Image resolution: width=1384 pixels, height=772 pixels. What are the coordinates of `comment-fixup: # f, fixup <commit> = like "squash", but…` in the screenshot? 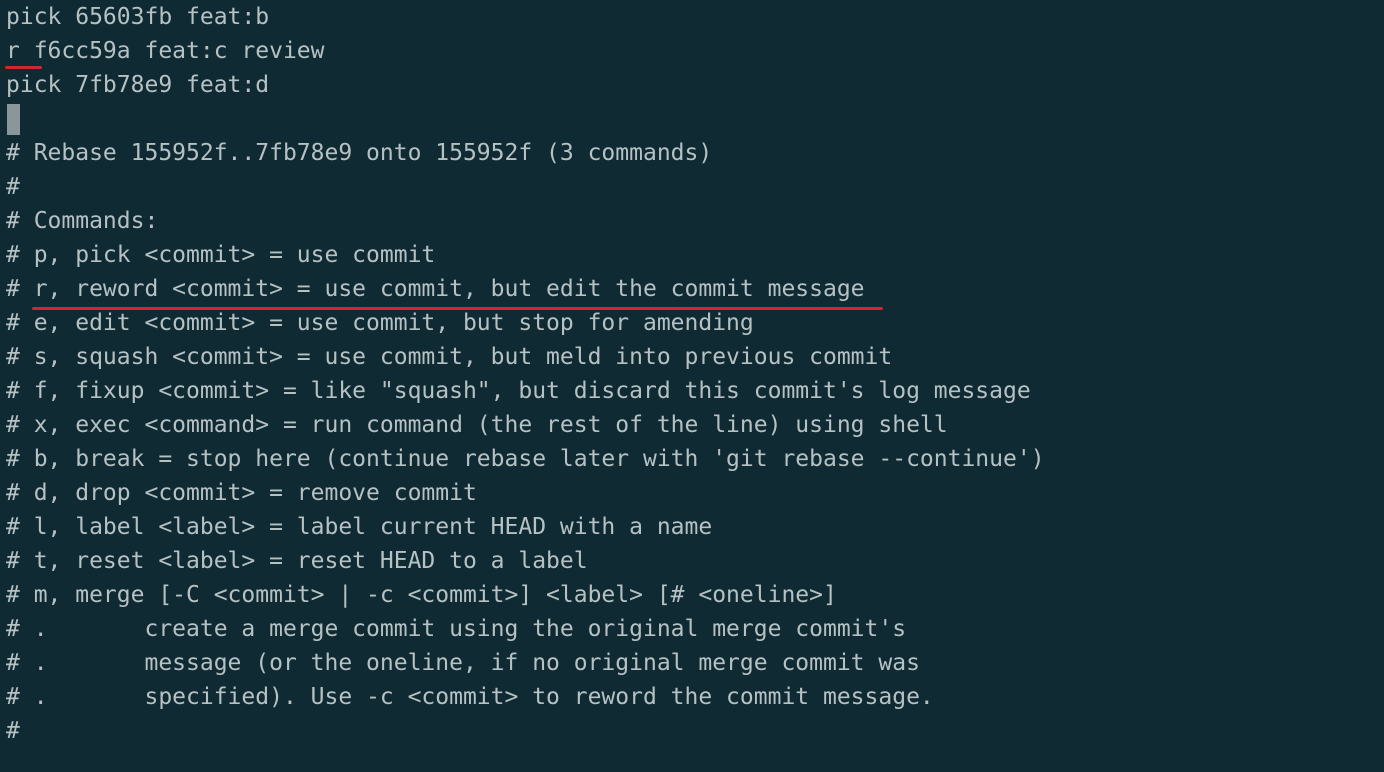 It's located at (518, 391).